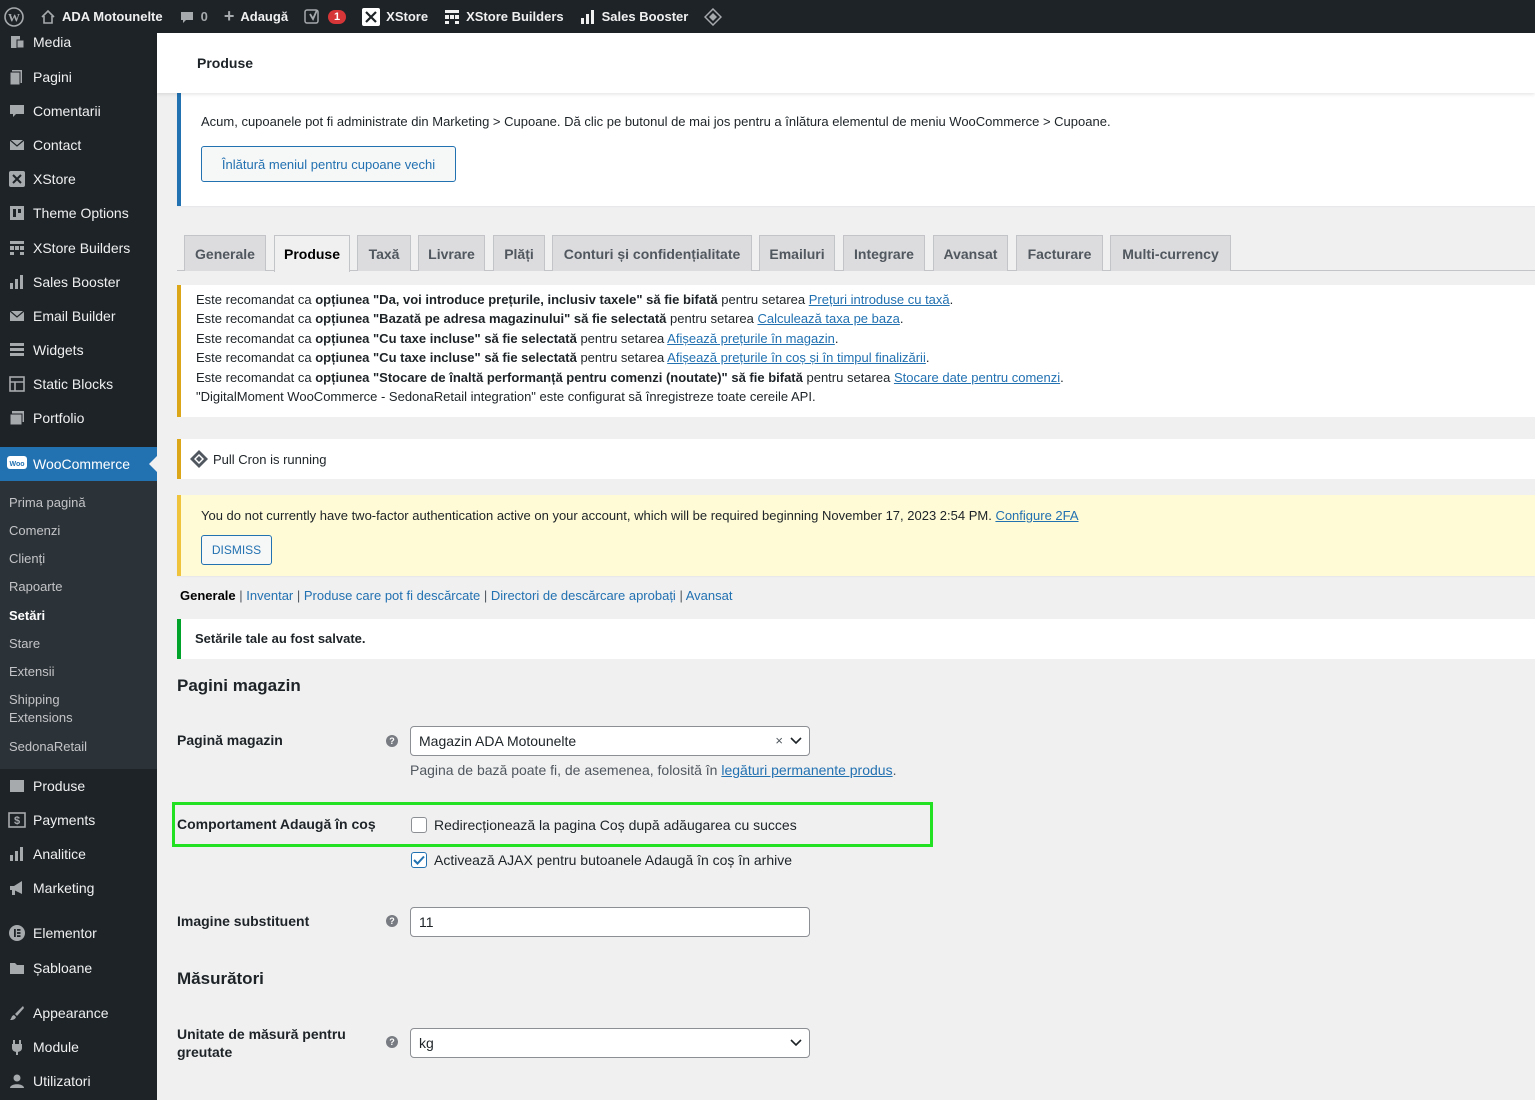 The height and width of the screenshot is (1100, 1535). I want to click on submenu-shipping-extensions: Shipping Extensions, so click(41, 709).